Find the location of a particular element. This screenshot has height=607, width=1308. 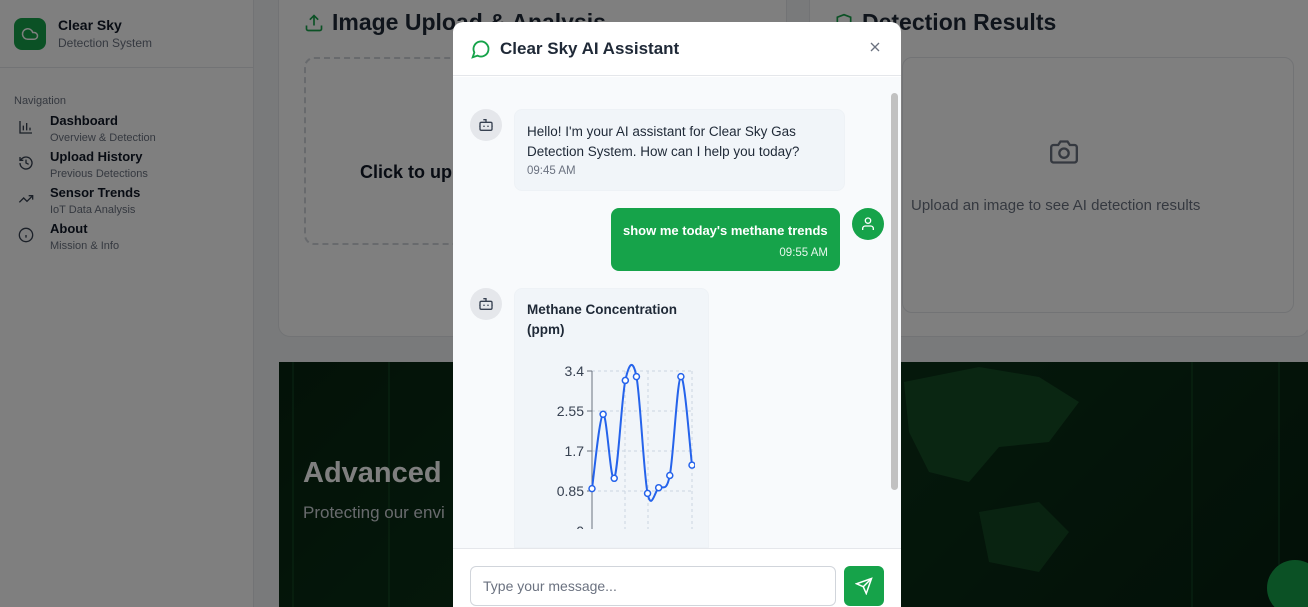

close-icon is located at coordinates (875, 47).